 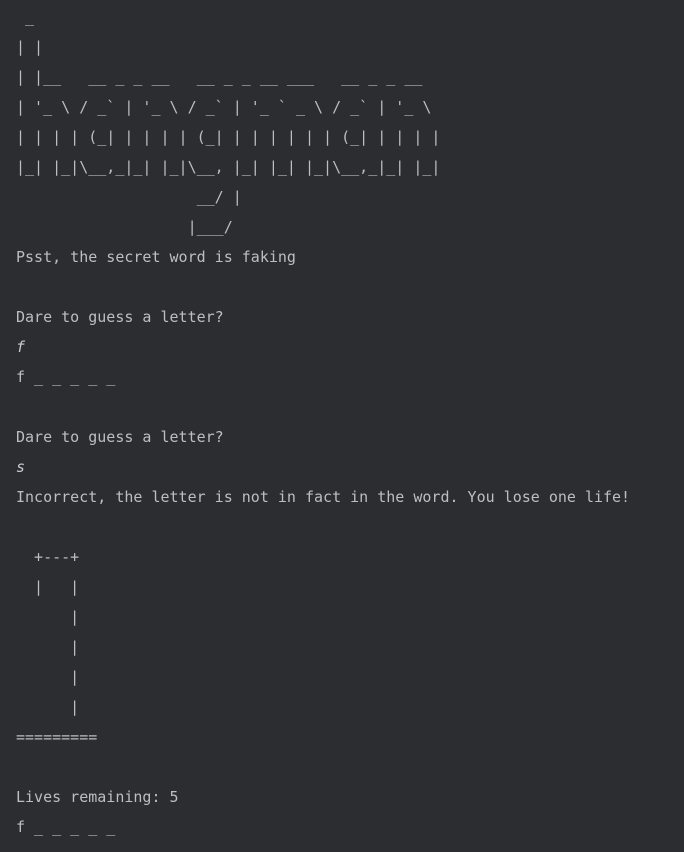 I want to click on banner-line: | |, so click(x=30, y=47).